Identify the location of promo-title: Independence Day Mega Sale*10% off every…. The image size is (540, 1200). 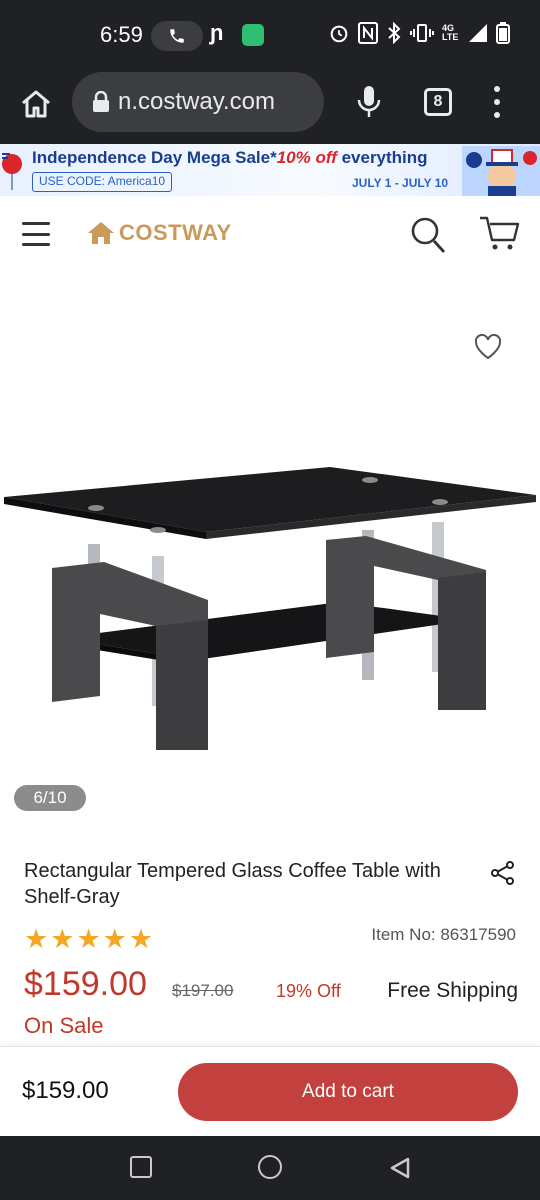
(230, 158).